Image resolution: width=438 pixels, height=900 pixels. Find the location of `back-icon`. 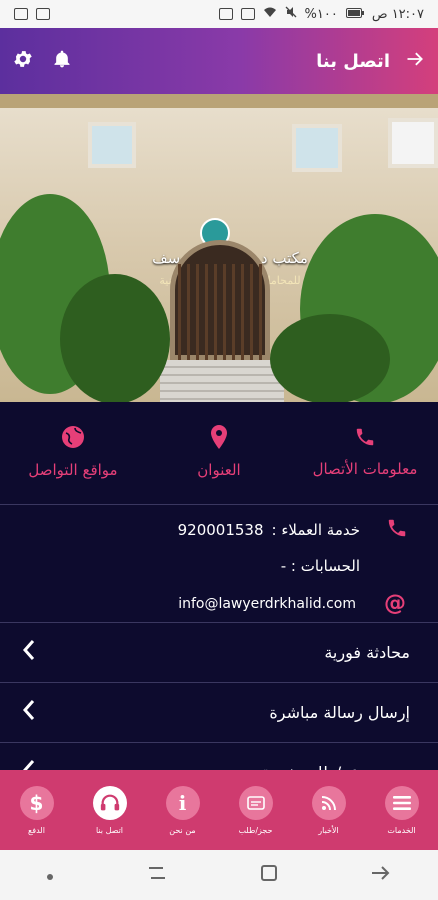

back-icon is located at coordinates (381, 875).